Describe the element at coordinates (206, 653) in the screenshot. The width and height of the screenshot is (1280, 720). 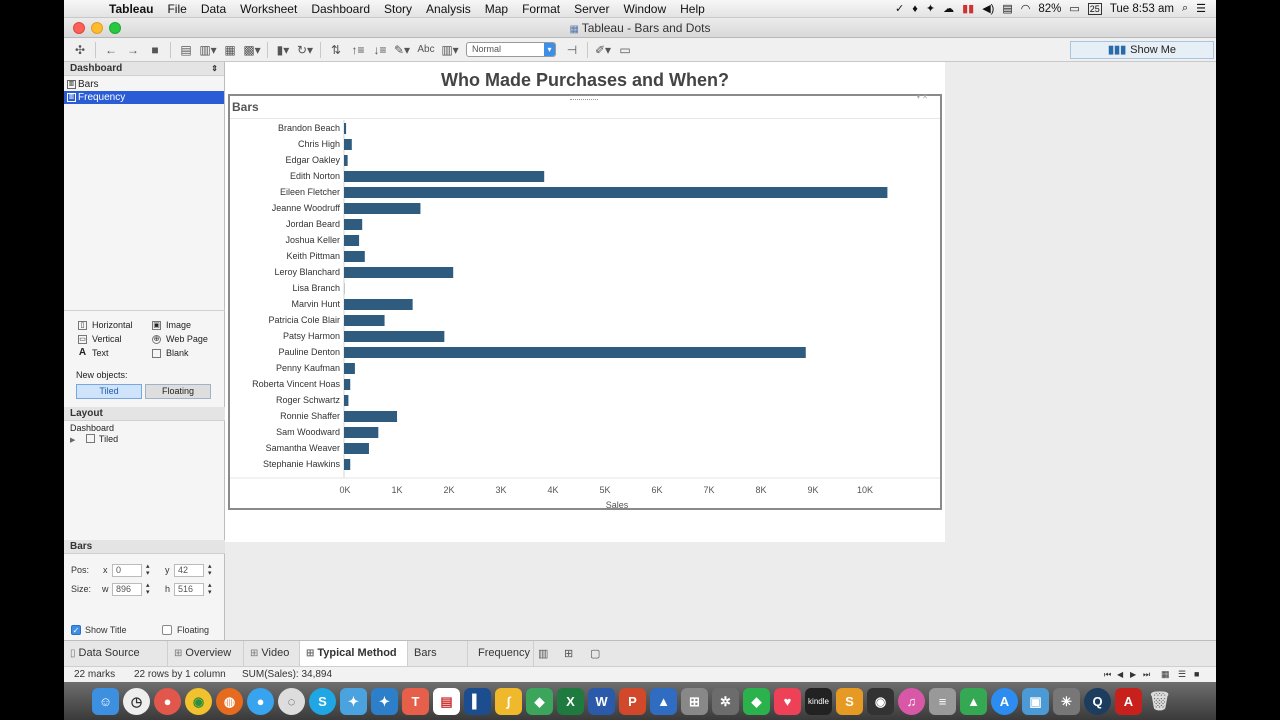
I see `tab-overview: ⊞ Overview` at that location.